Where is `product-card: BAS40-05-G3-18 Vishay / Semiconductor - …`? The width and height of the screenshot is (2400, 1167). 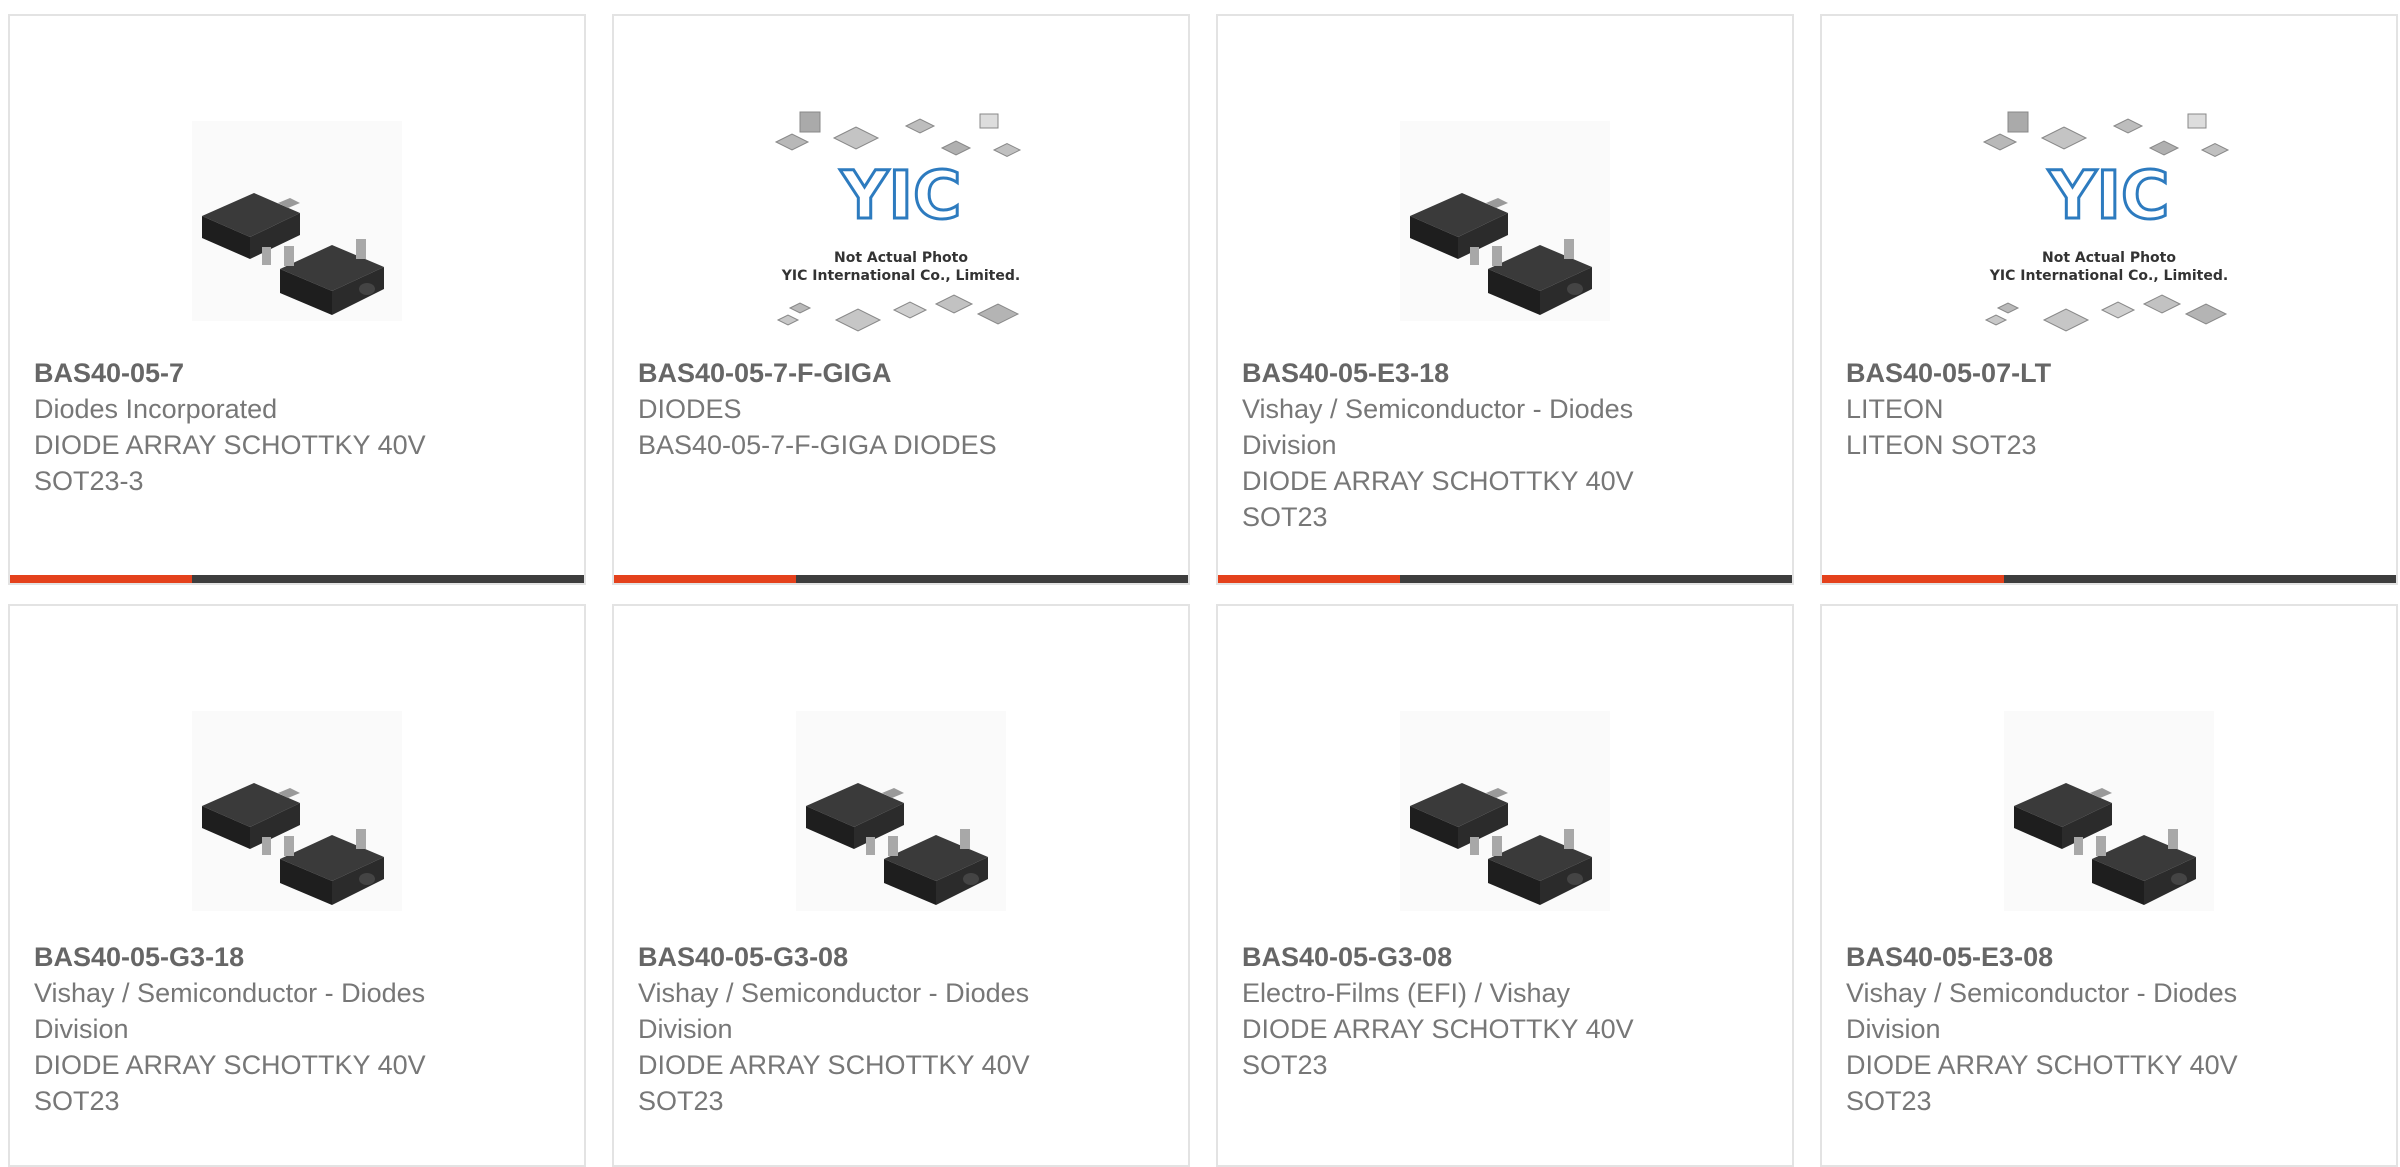 product-card: BAS40-05-G3-18 Vishay / Semiconductor - … is located at coordinates (297, 885).